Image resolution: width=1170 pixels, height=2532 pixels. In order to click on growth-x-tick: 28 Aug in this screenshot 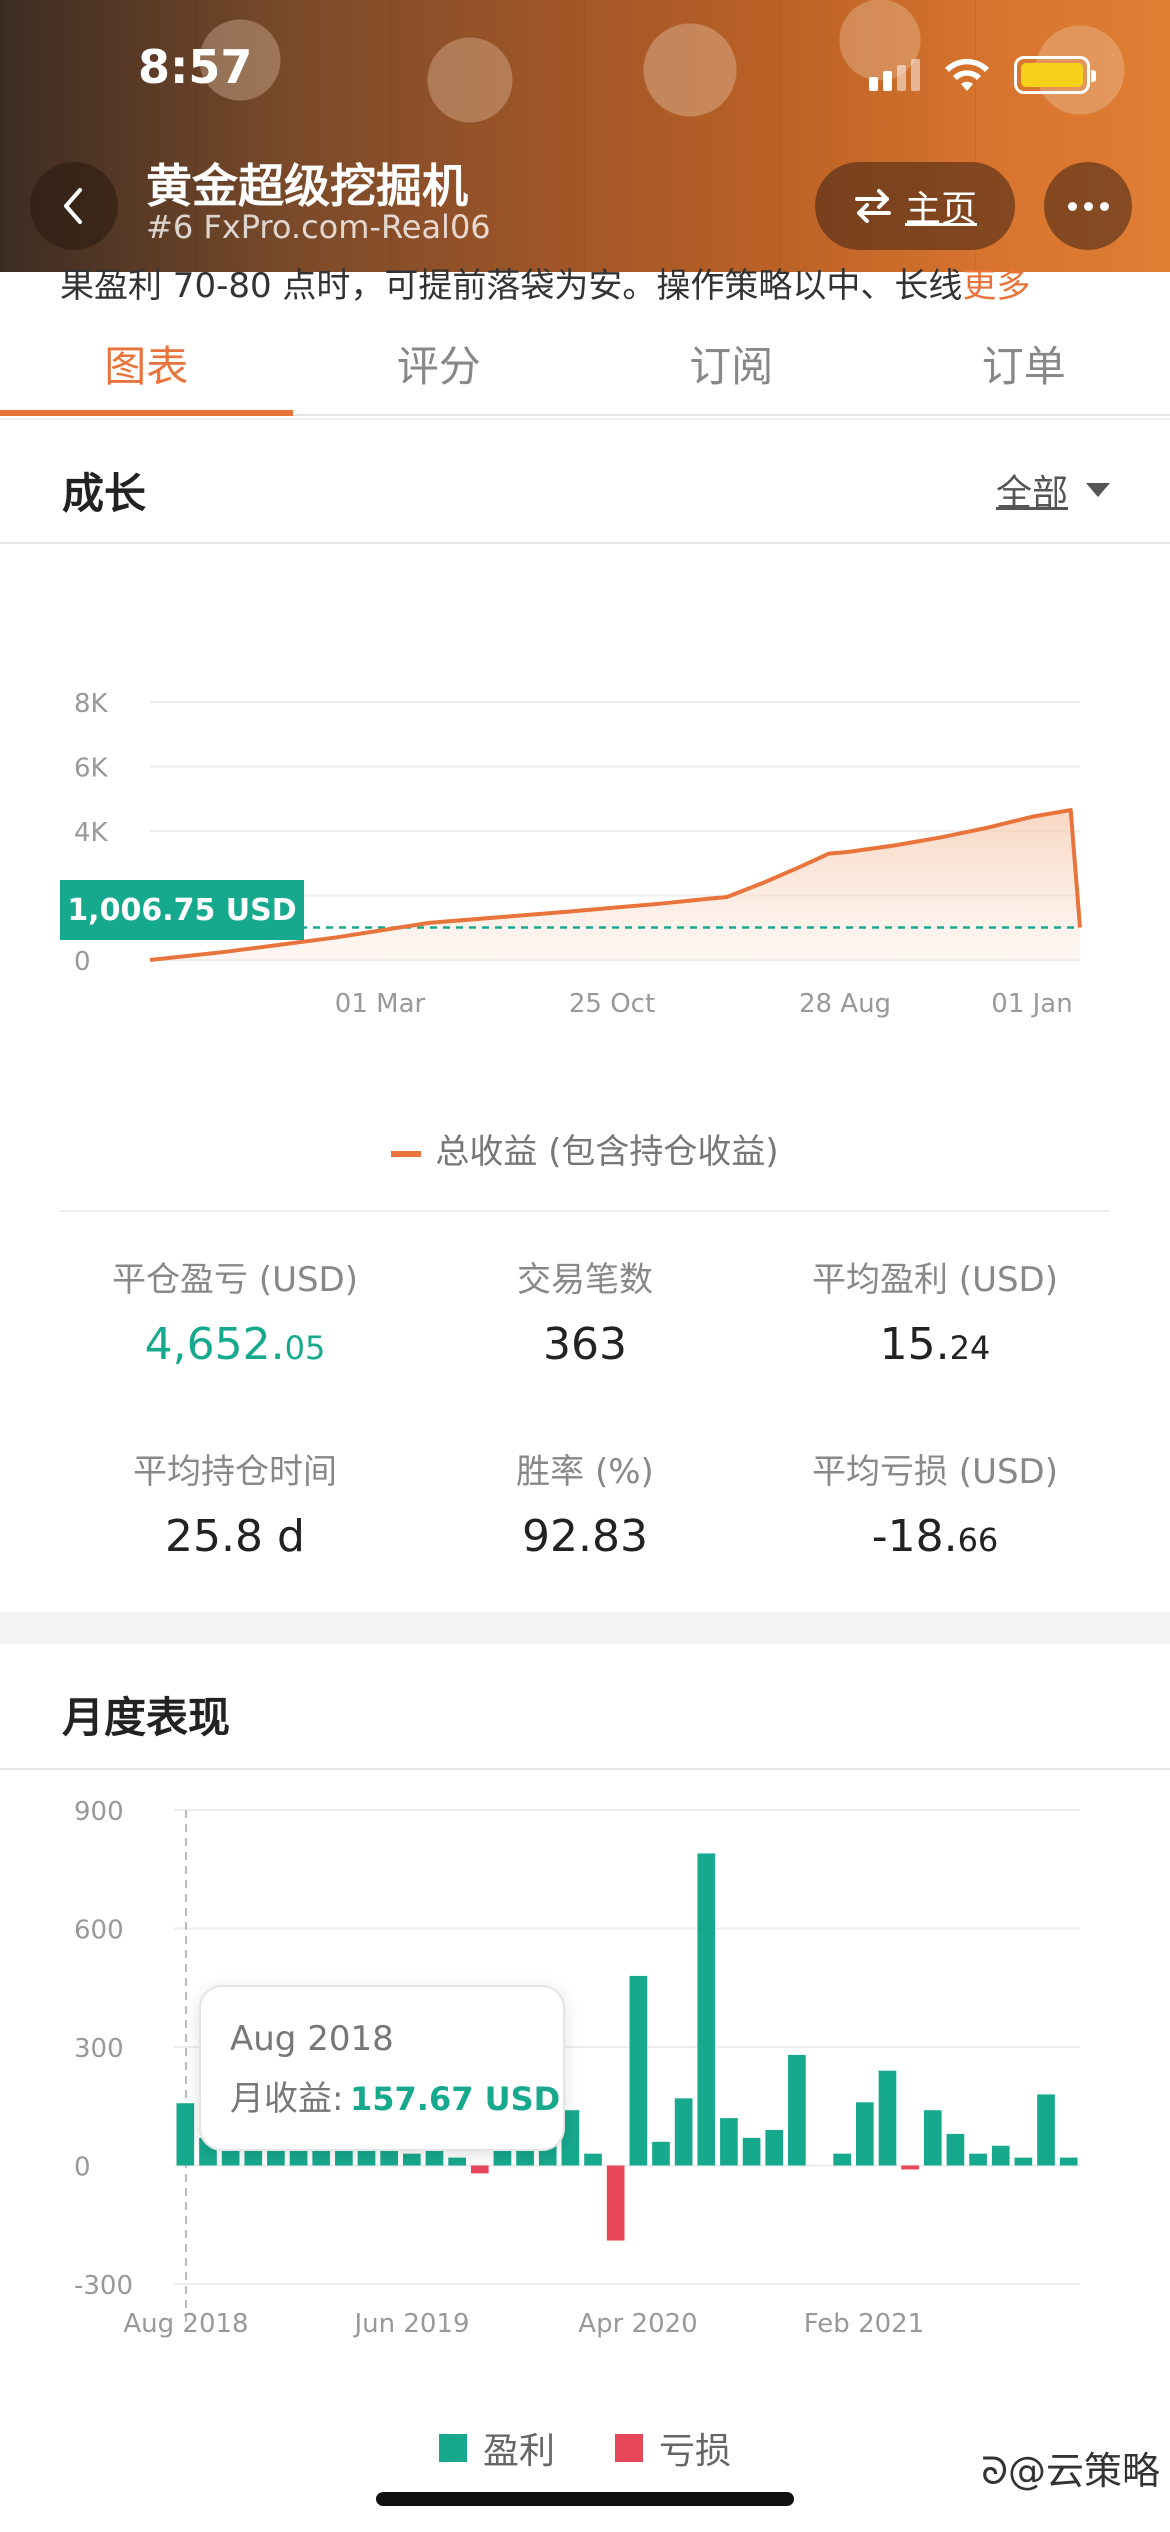, I will do `click(845, 1004)`.